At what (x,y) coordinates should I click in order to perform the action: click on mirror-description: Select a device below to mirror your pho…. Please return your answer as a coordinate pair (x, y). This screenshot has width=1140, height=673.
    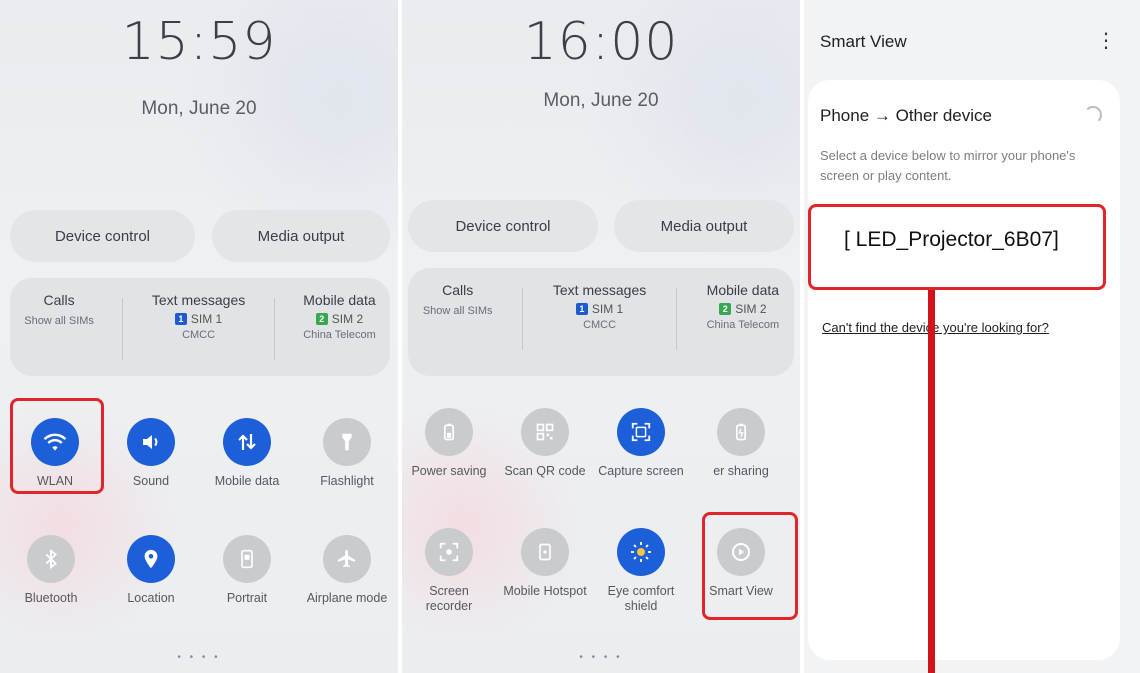
    Looking at the image, I should click on (948, 165).